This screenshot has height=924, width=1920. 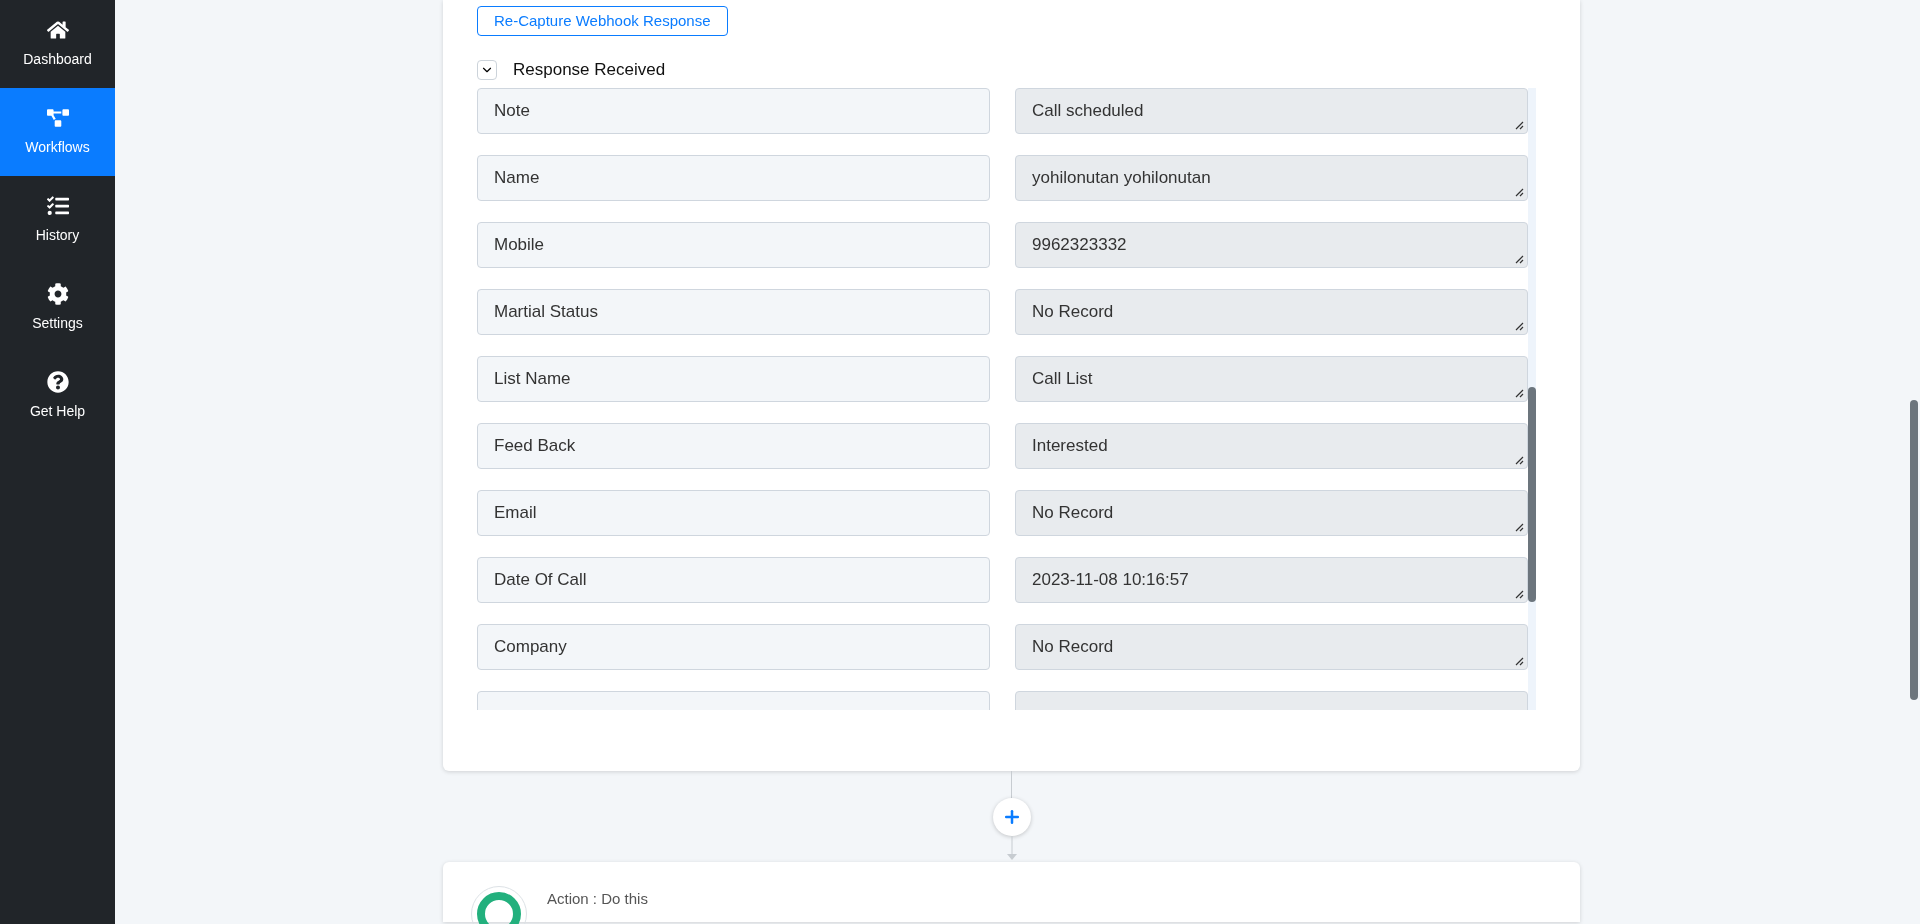 What do you see at coordinates (733, 178) in the screenshot?
I see `field-label-box: Name` at bounding box center [733, 178].